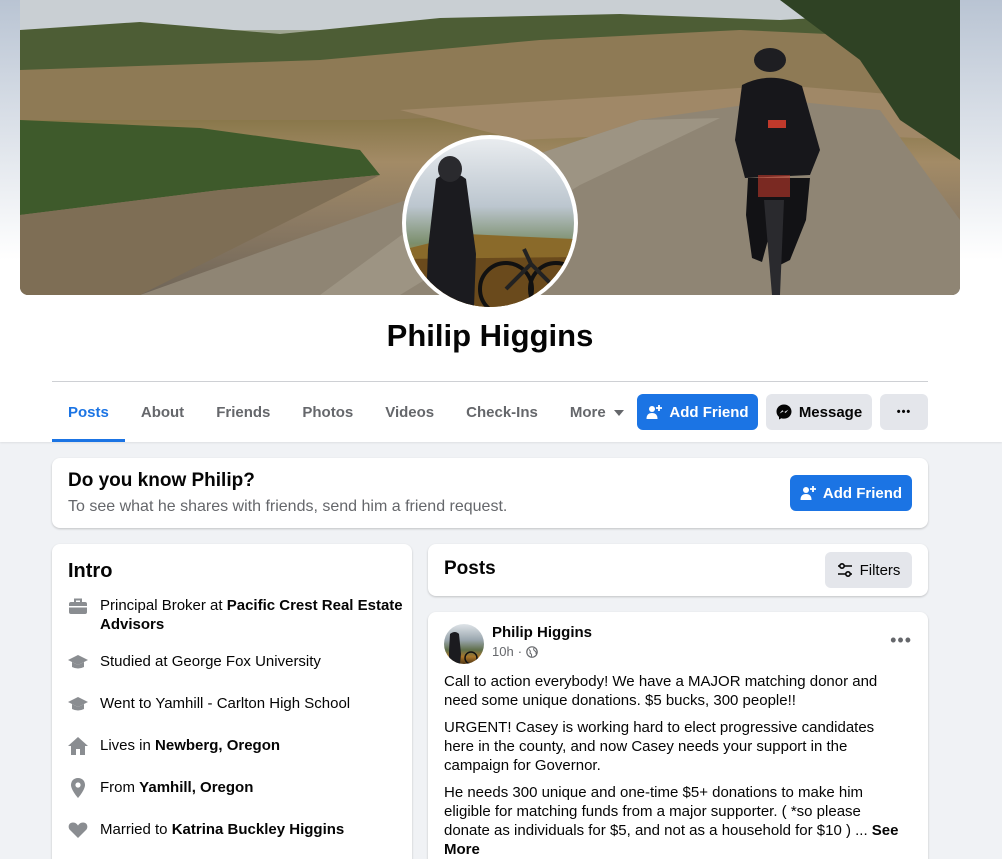  I want to click on tab-videos-label: Videos, so click(410, 412).